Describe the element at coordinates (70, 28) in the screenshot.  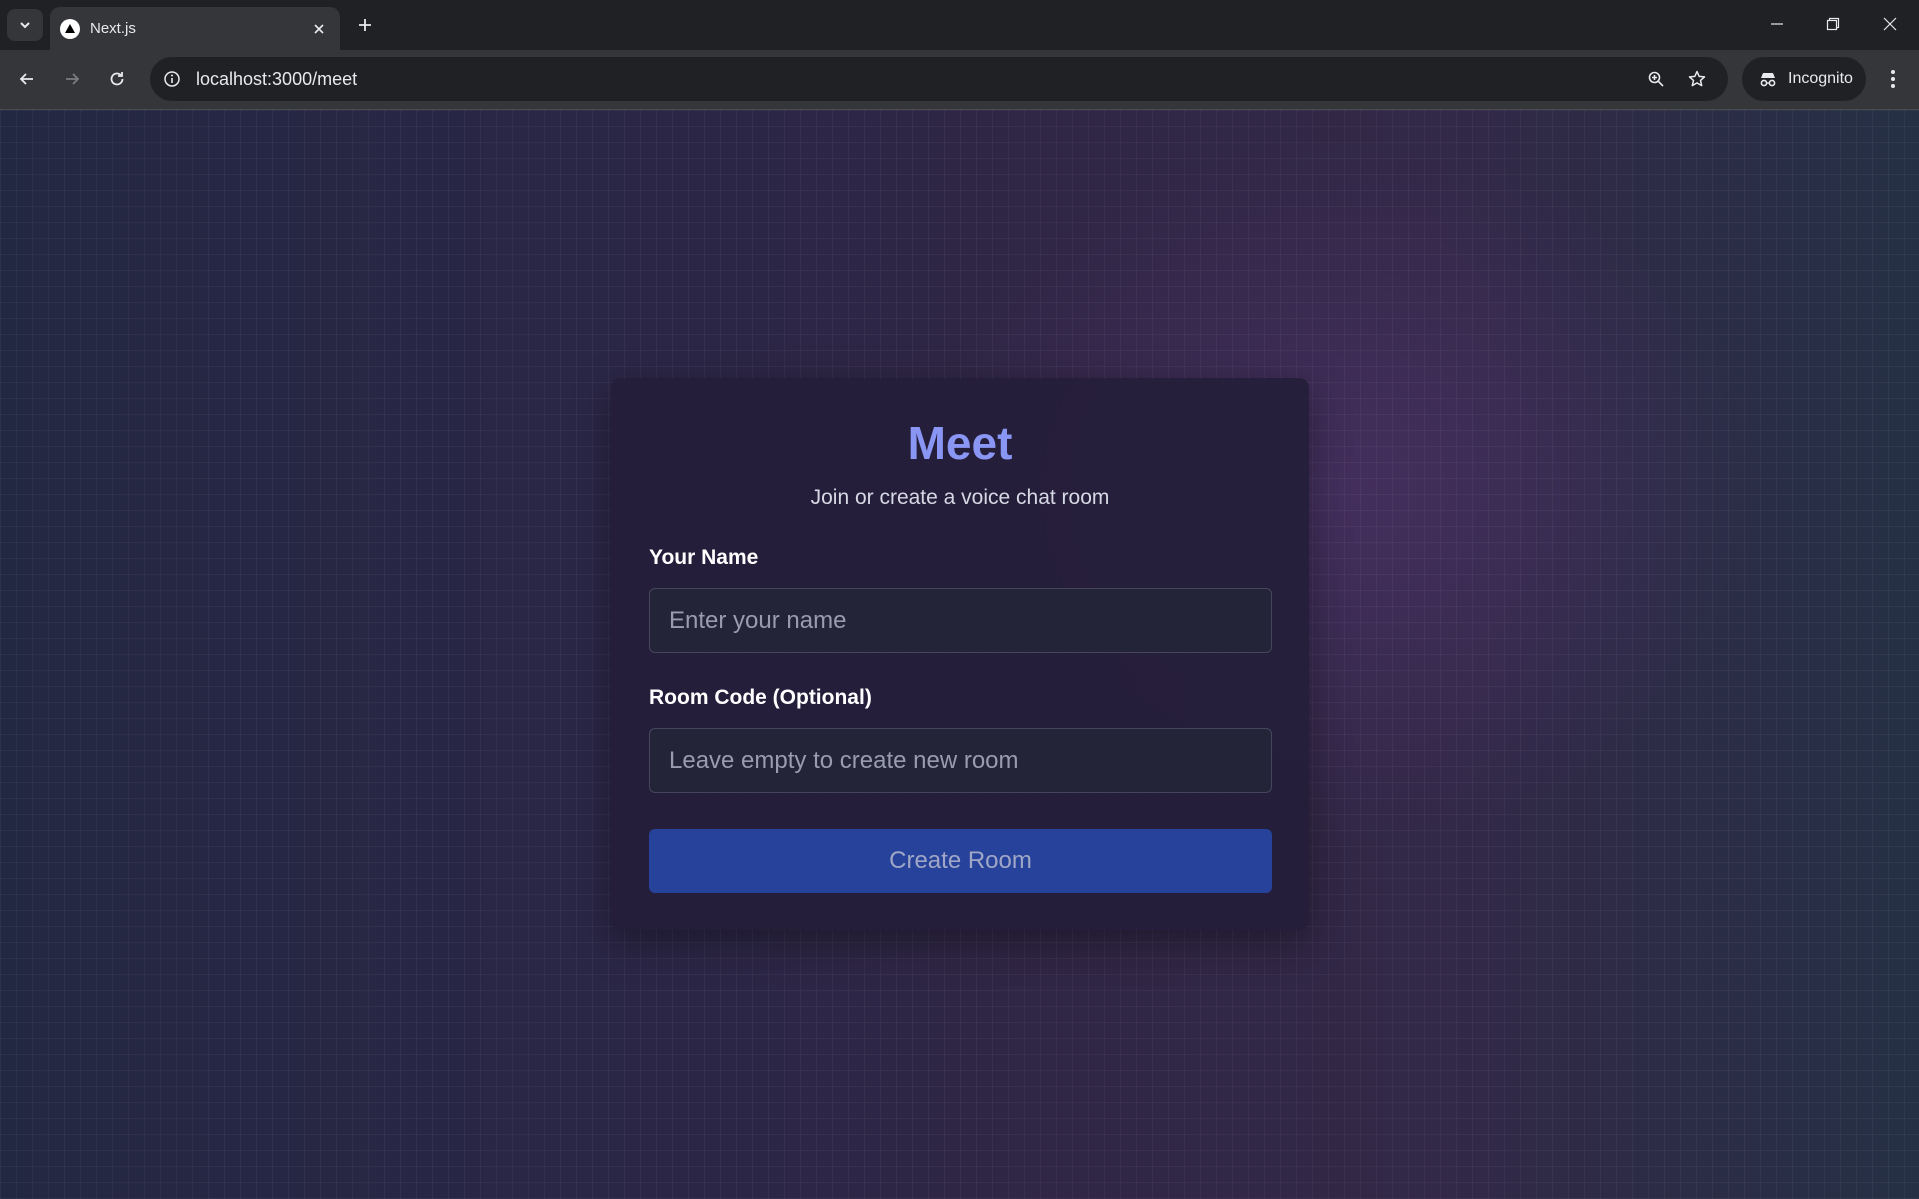
I see `nextjs-favicon-icon` at that location.